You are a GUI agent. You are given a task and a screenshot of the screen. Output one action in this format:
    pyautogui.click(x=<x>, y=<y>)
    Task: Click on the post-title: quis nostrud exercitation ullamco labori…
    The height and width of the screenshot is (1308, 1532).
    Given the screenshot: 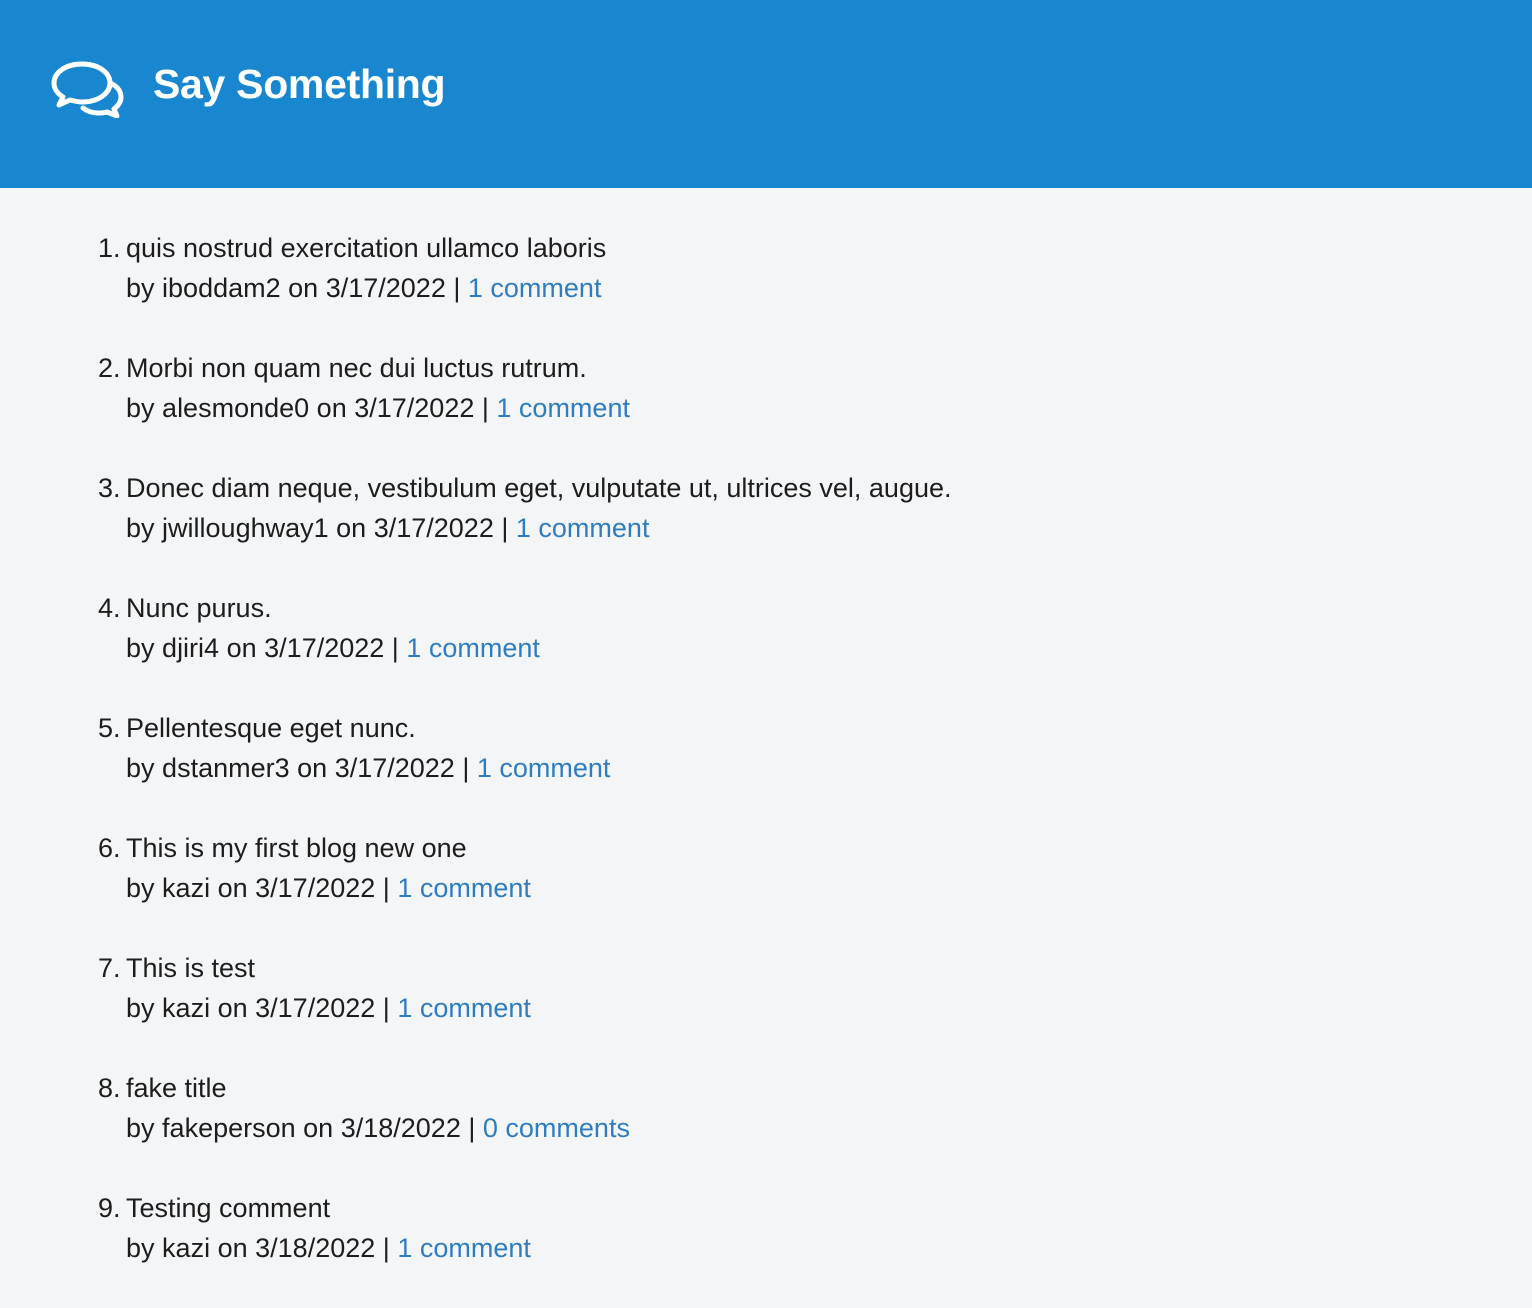 What is the action you would take?
    pyautogui.click(x=366, y=248)
    